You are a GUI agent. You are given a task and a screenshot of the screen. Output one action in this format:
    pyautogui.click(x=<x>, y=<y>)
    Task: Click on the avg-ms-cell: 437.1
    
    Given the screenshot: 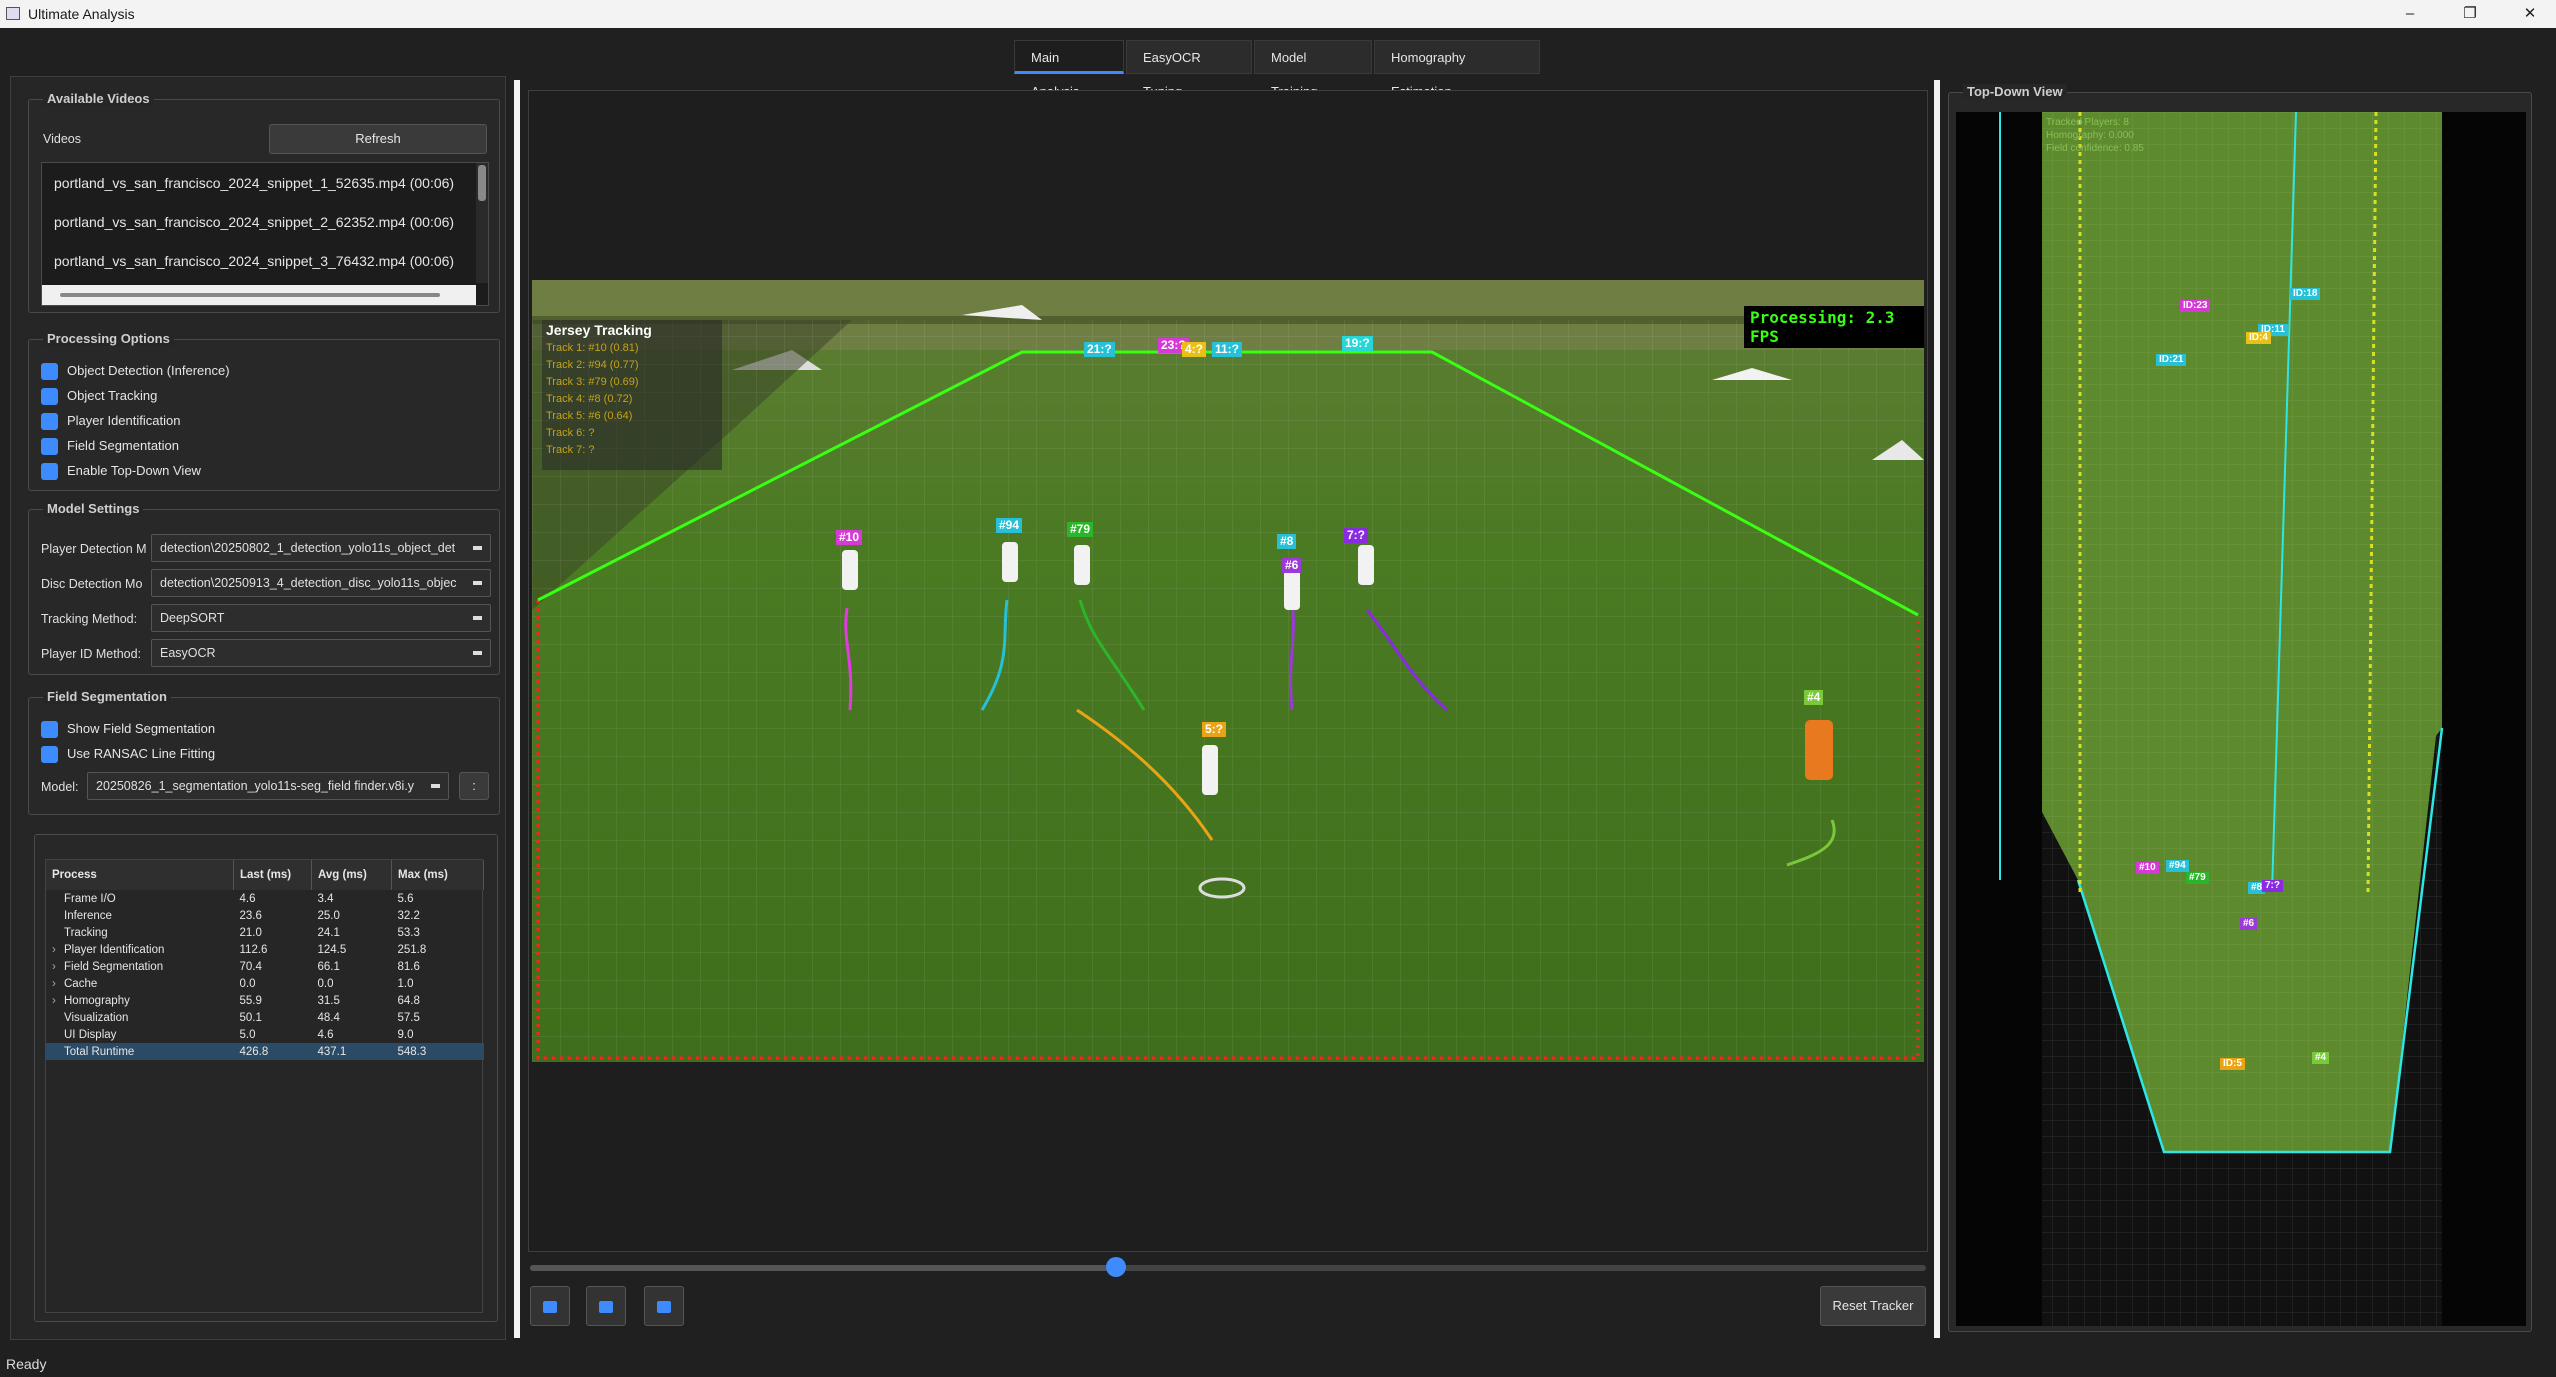 What is the action you would take?
    pyautogui.click(x=351, y=1051)
    